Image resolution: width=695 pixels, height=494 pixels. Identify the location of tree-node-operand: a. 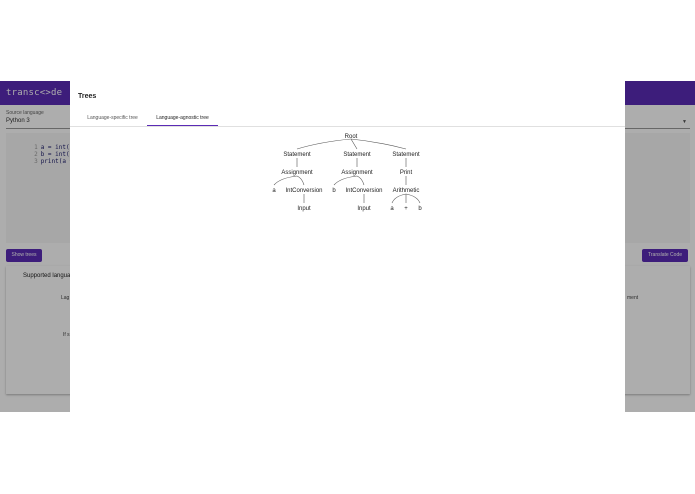
(392, 209).